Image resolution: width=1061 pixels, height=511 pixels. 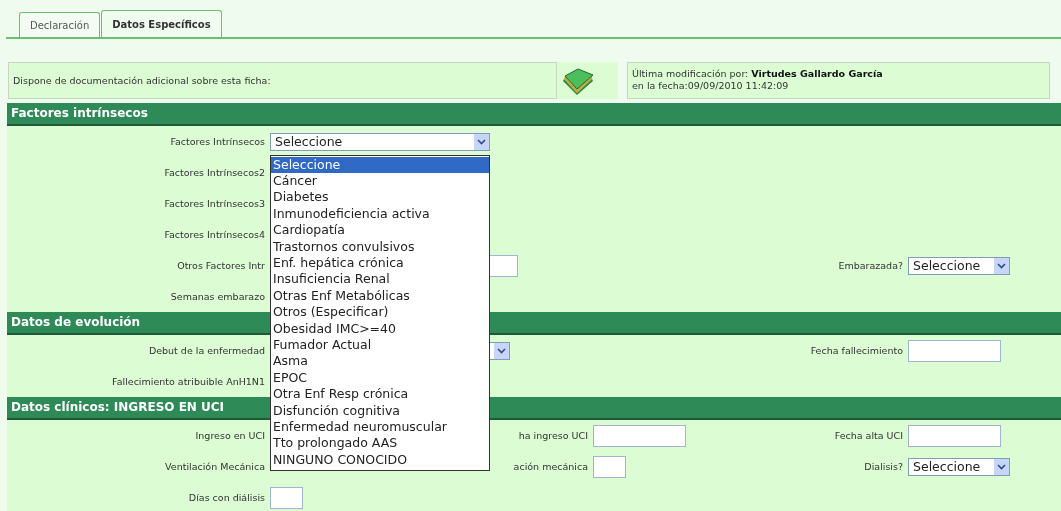 I want to click on tab: Declaración, so click(x=60, y=24).